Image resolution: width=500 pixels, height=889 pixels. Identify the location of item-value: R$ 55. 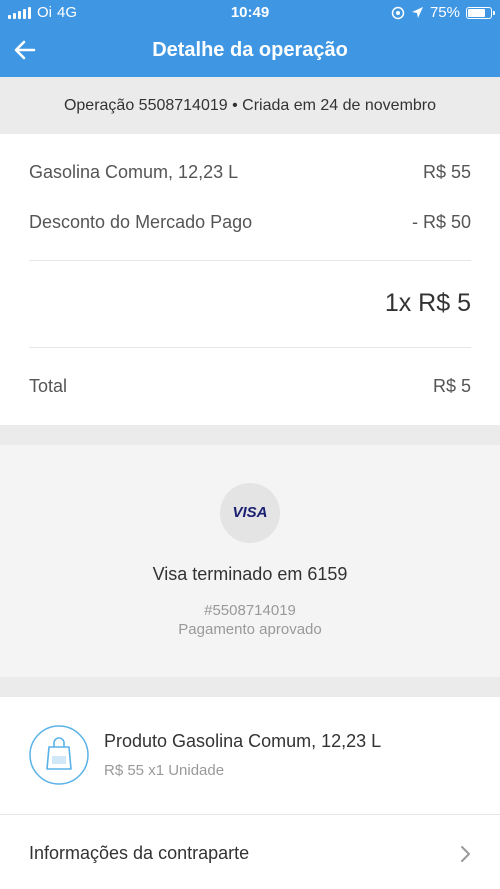
(446, 172).